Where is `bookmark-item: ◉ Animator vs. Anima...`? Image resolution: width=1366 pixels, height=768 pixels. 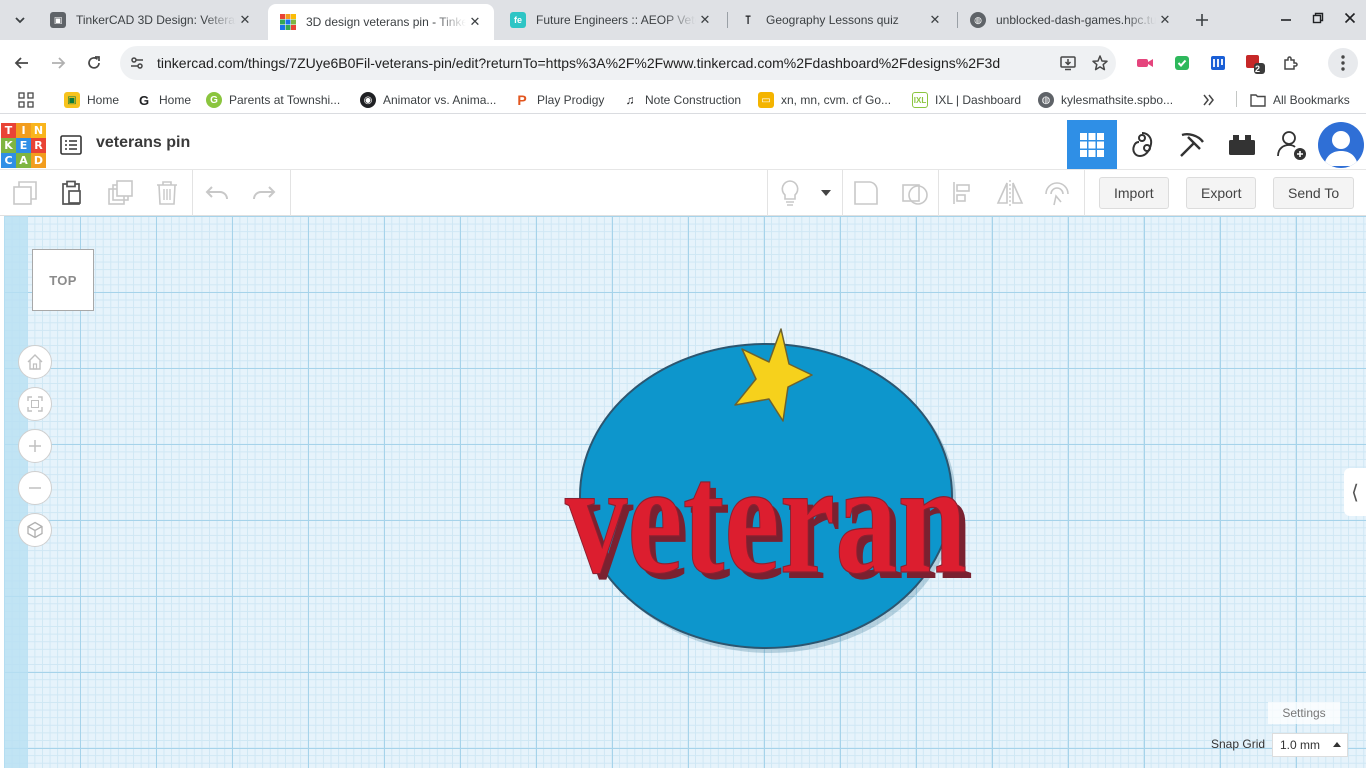
bookmark-item: ◉ Animator vs. Anima... is located at coordinates (428, 100).